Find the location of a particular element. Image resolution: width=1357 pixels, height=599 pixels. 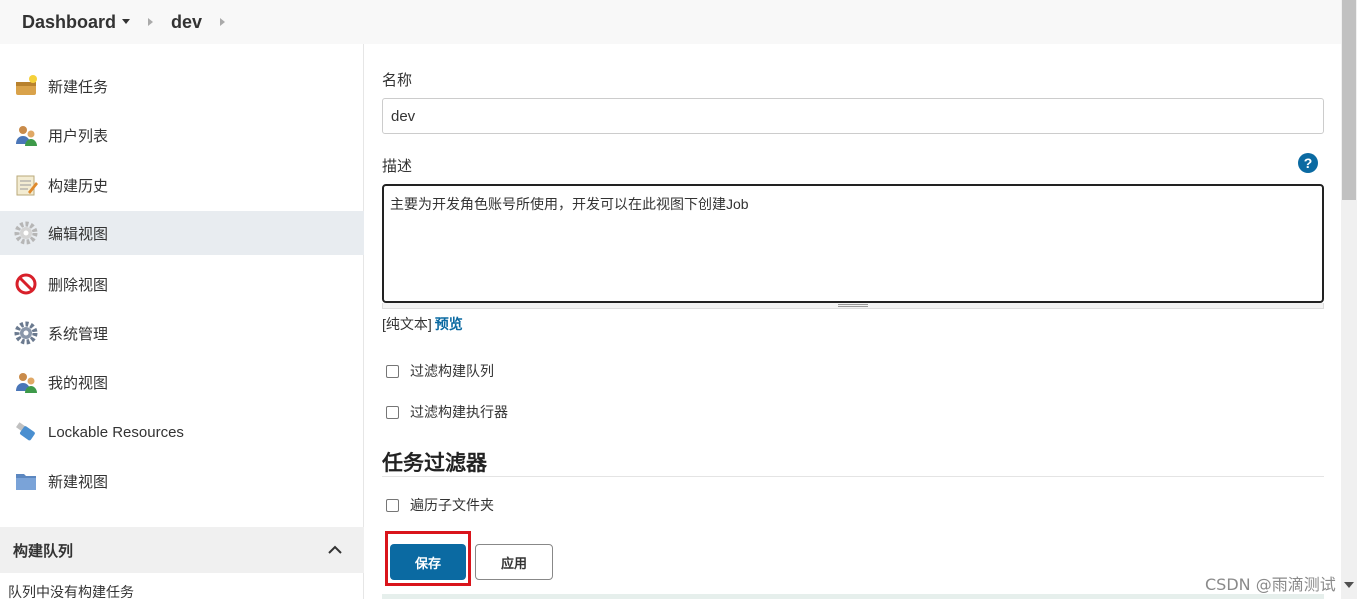

sidebar-item-my-views: 我的视图 is located at coordinates (182, 382).